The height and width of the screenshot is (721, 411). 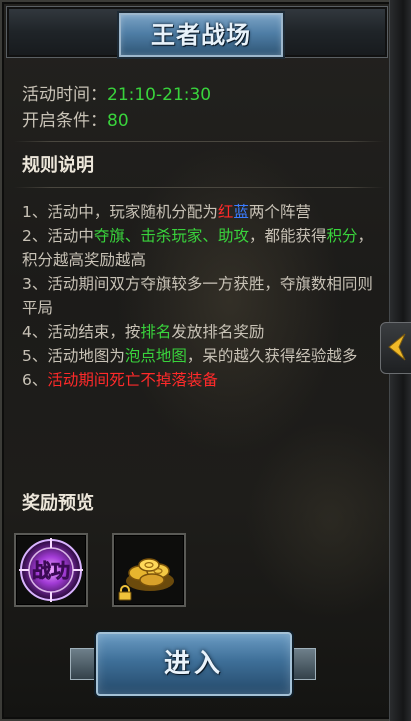 I want to click on enter-button: 进入, so click(x=193, y=664).